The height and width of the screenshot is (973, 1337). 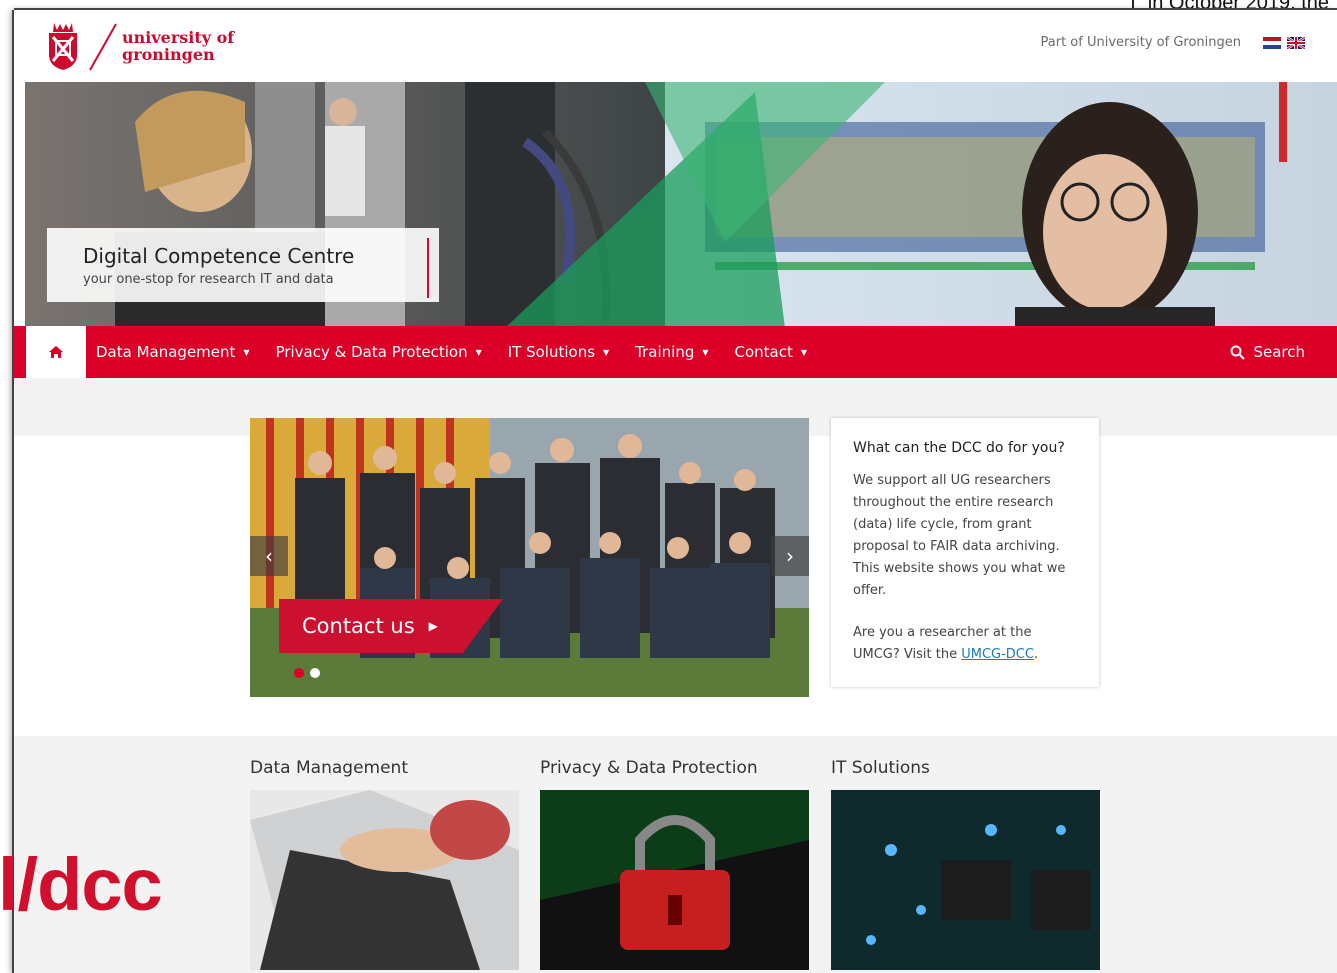 I want to click on carousel-indicators, so click(x=310, y=673).